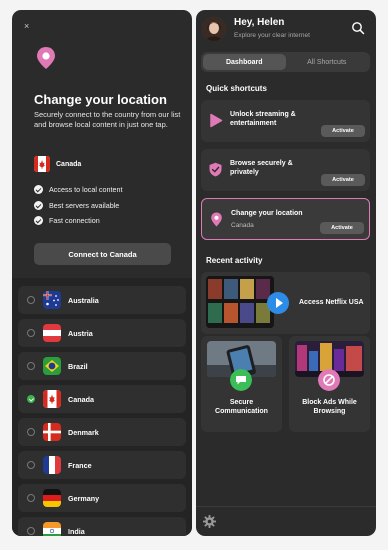 Image resolution: width=388 pixels, height=550 pixels. Describe the element at coordinates (83, 432) in the screenshot. I see `country-name: Denmark` at that location.